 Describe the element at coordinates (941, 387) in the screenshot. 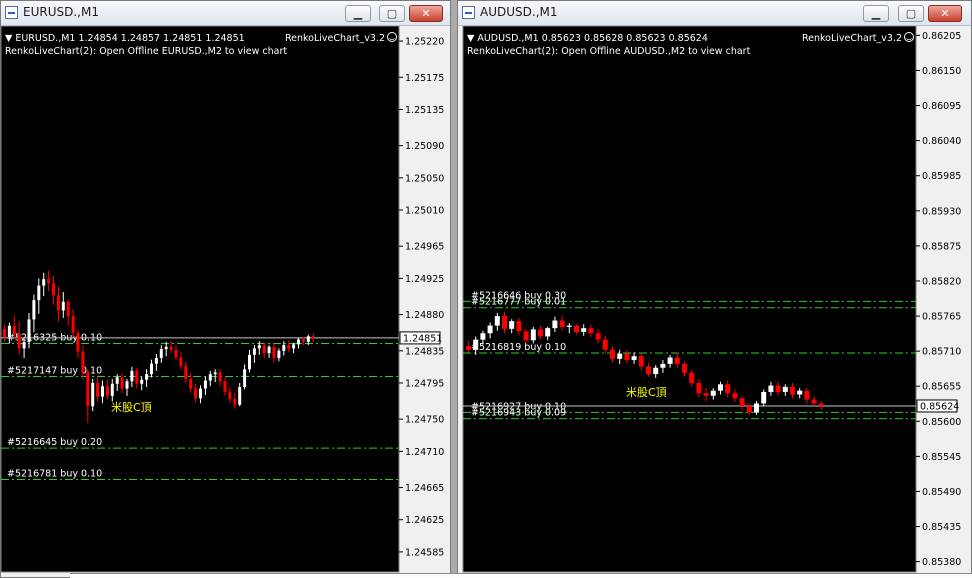

I see `y-axis-tick-label: 0.85655` at that location.